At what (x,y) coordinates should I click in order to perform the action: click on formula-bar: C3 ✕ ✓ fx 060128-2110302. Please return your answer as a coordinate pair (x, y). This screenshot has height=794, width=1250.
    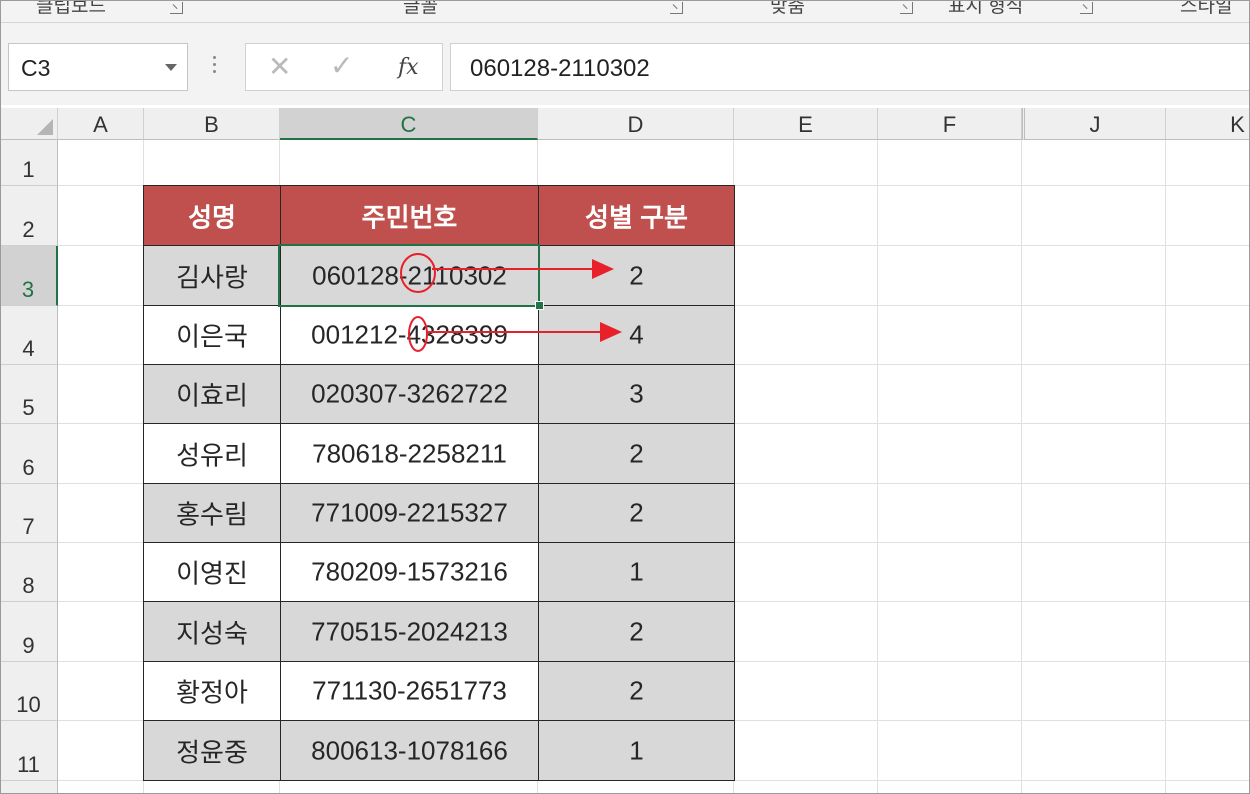
    Looking at the image, I should click on (625, 64).